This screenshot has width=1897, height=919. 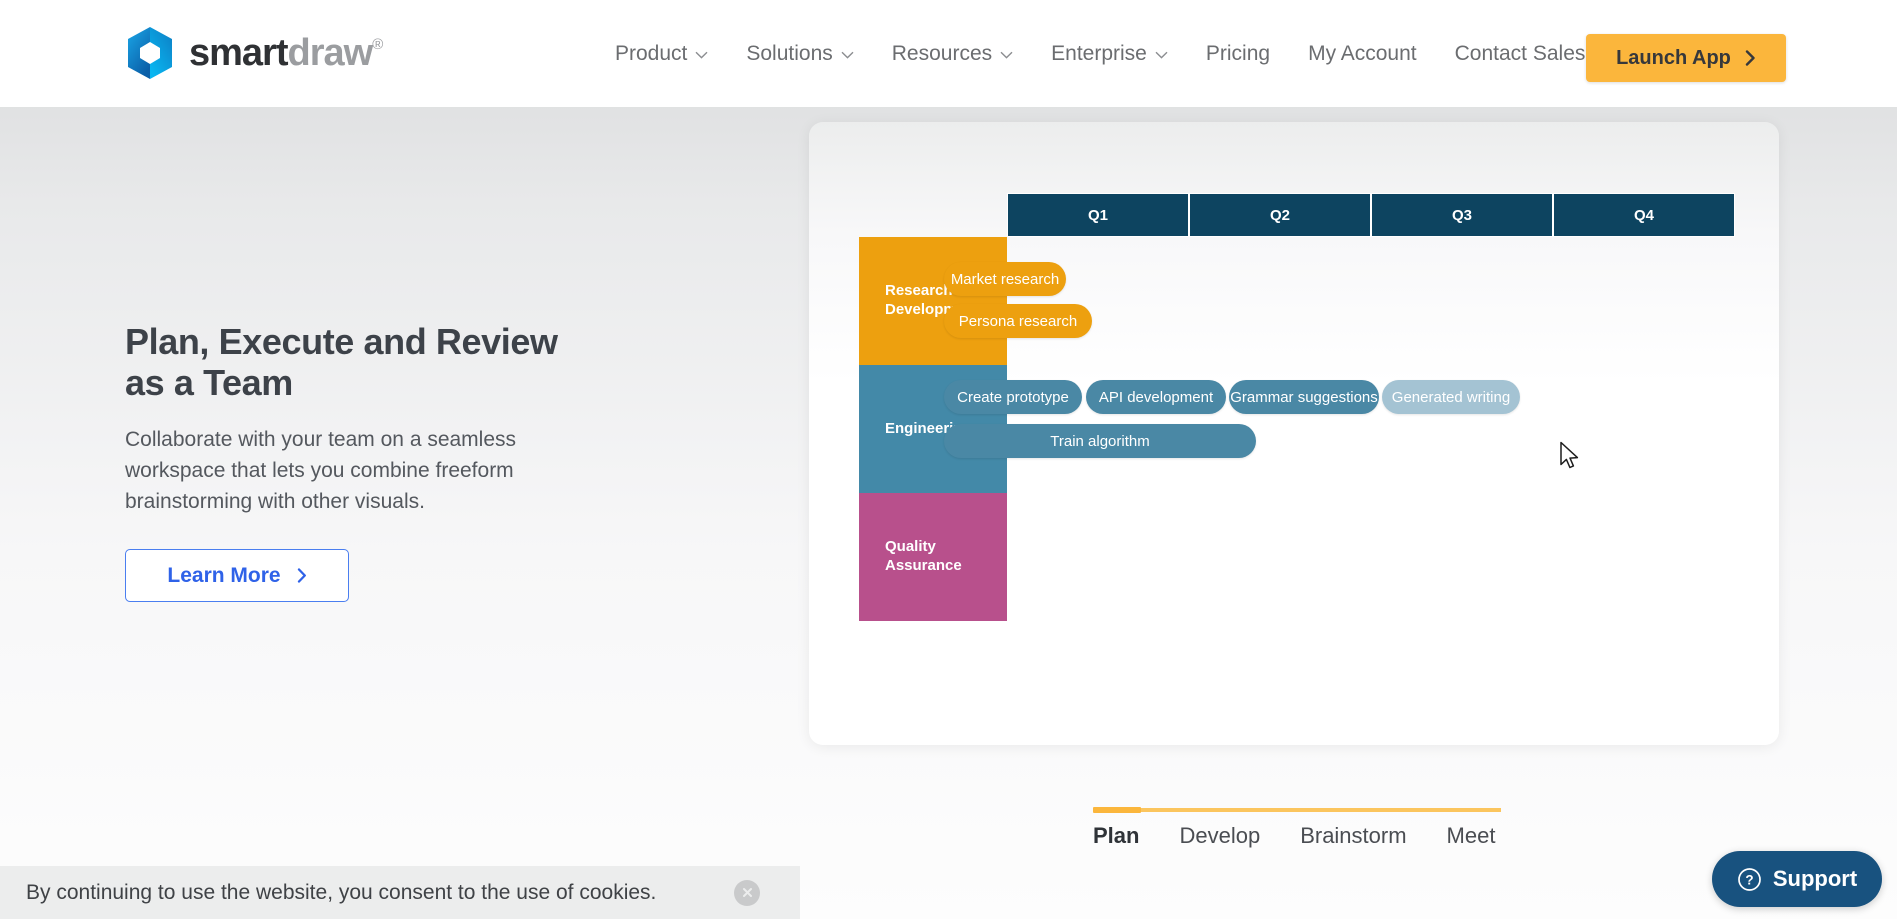 What do you see at coordinates (1239, 836) in the screenshot?
I see `tab-develop: Develop` at bounding box center [1239, 836].